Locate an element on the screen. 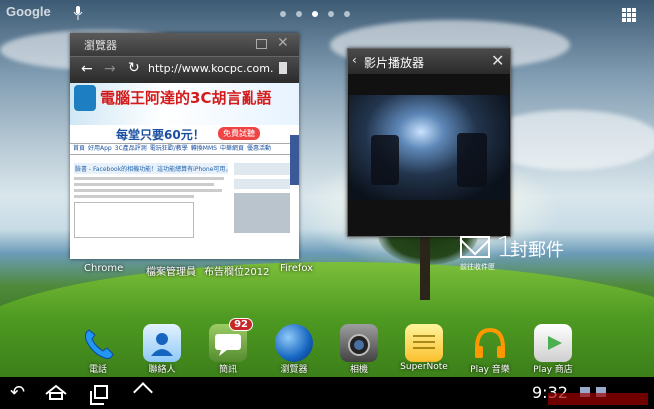 The height and width of the screenshot is (409, 654). page-dot-active is located at coordinates (315, 14).